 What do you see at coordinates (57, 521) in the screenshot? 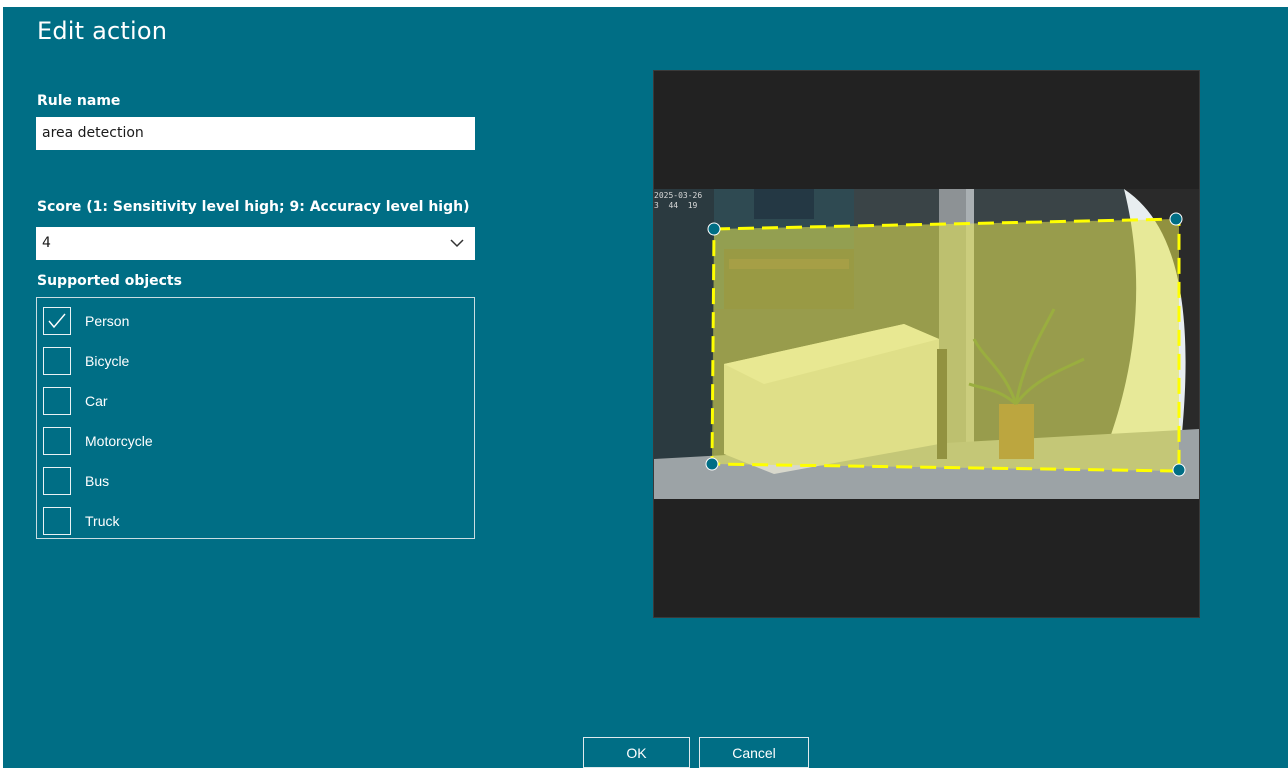
I see `truck-checkbox` at bounding box center [57, 521].